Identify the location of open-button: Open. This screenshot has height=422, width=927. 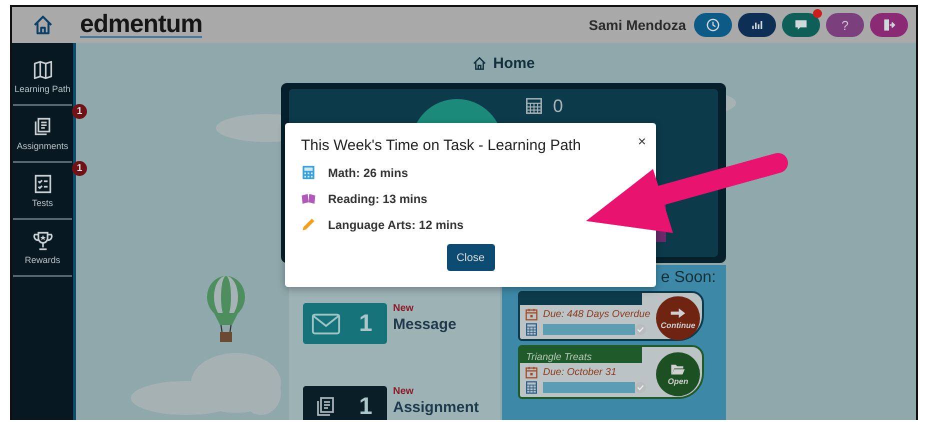
(678, 374).